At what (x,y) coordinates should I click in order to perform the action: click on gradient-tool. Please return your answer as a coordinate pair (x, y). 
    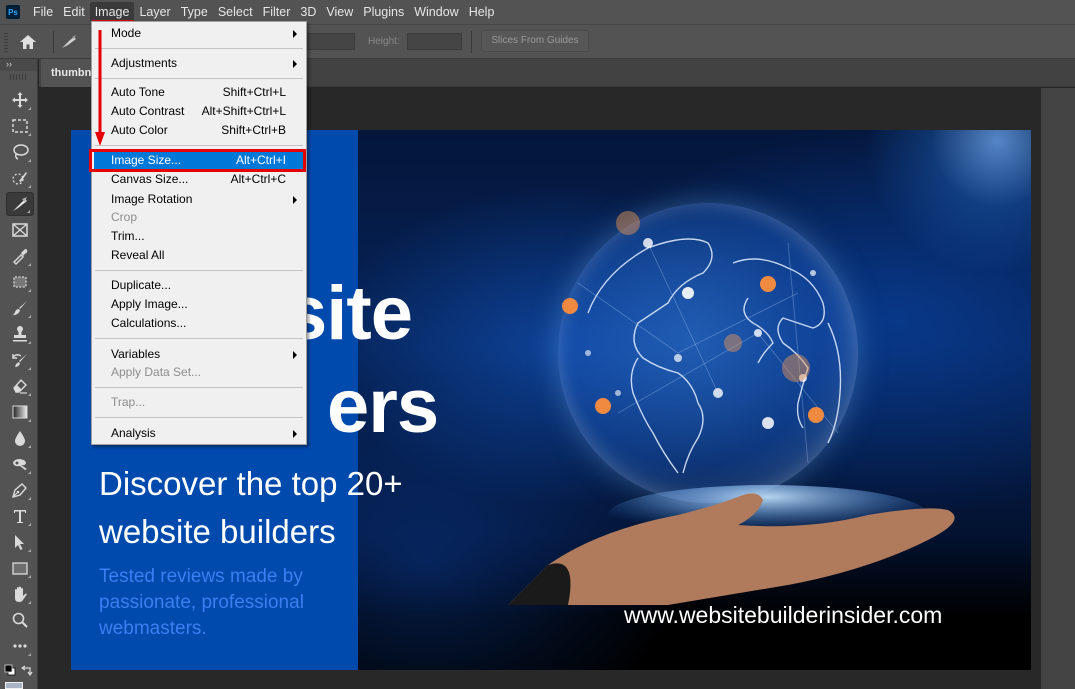
    Looking at the image, I should click on (20, 412).